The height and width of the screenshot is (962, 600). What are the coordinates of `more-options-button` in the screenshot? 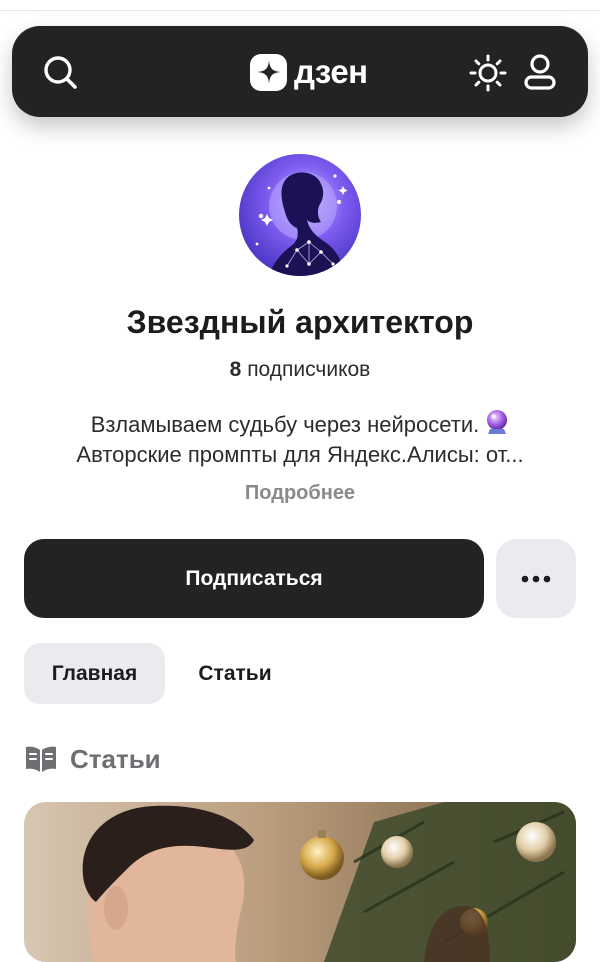 It's located at (536, 578).